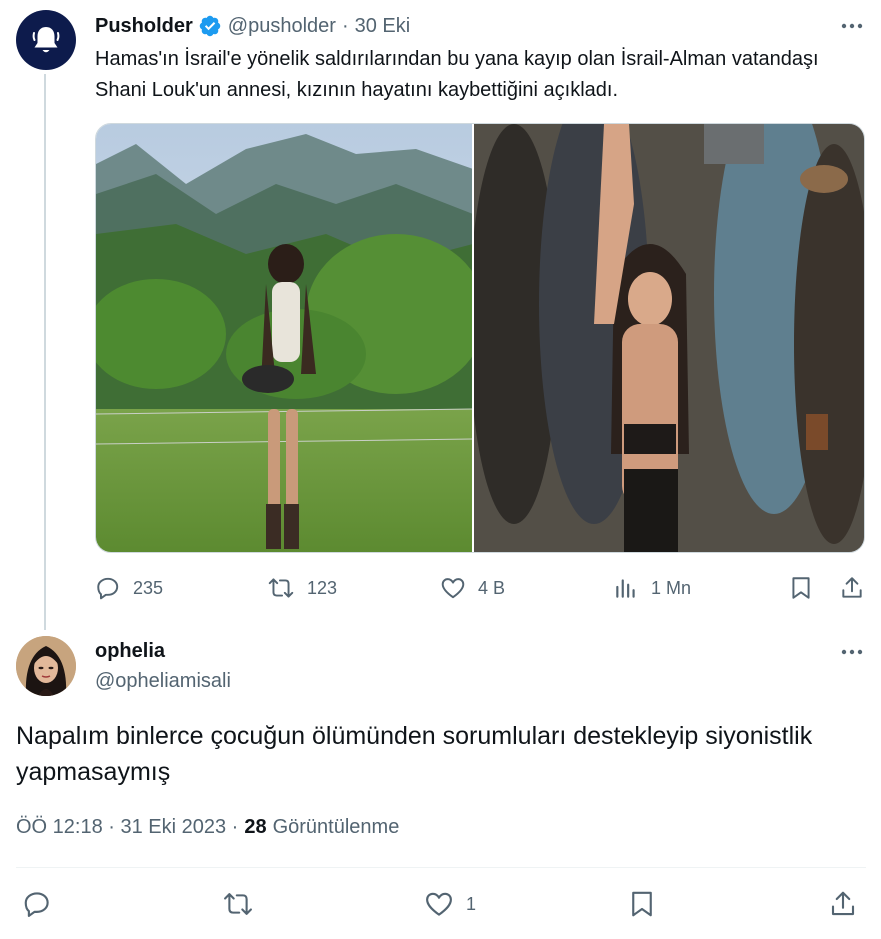 The image size is (881, 939). What do you see at coordinates (852, 26) in the screenshot?
I see `more-options-icon` at bounding box center [852, 26].